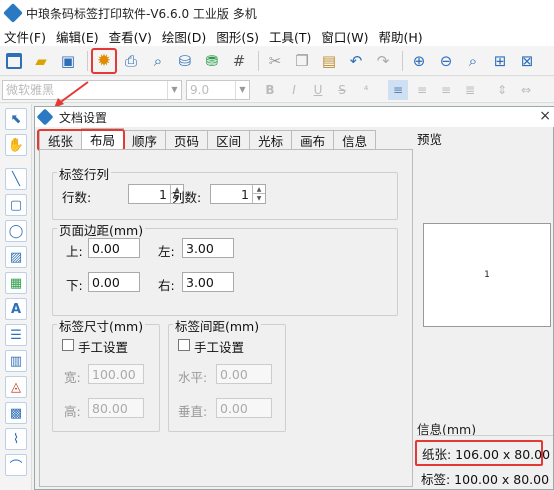 The image size is (554, 490). I want to click on document-settings-icon: ✹, so click(104, 60).